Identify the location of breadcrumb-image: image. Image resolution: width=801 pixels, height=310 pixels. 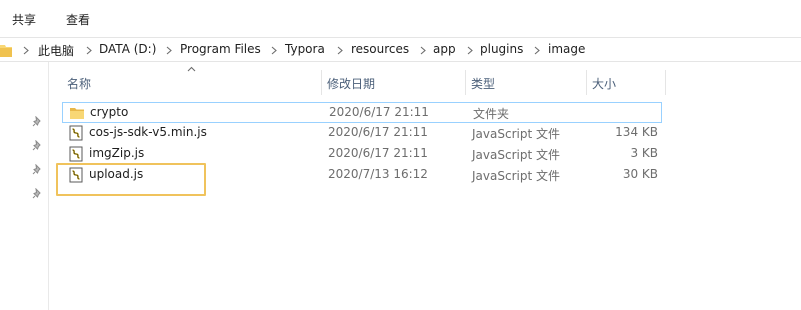
(566, 49).